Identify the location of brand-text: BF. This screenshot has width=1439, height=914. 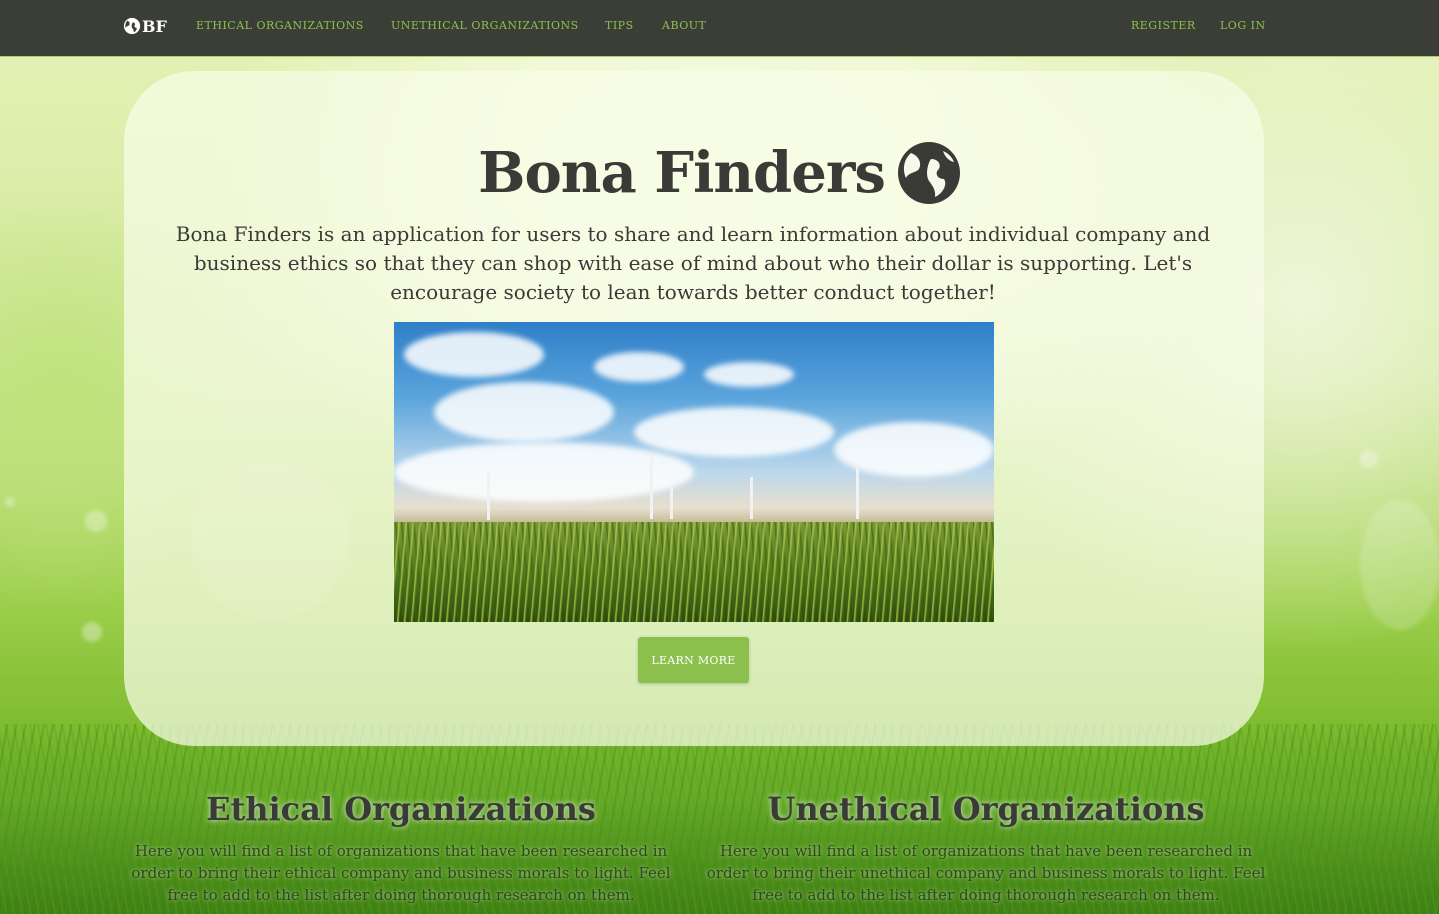
(154, 26).